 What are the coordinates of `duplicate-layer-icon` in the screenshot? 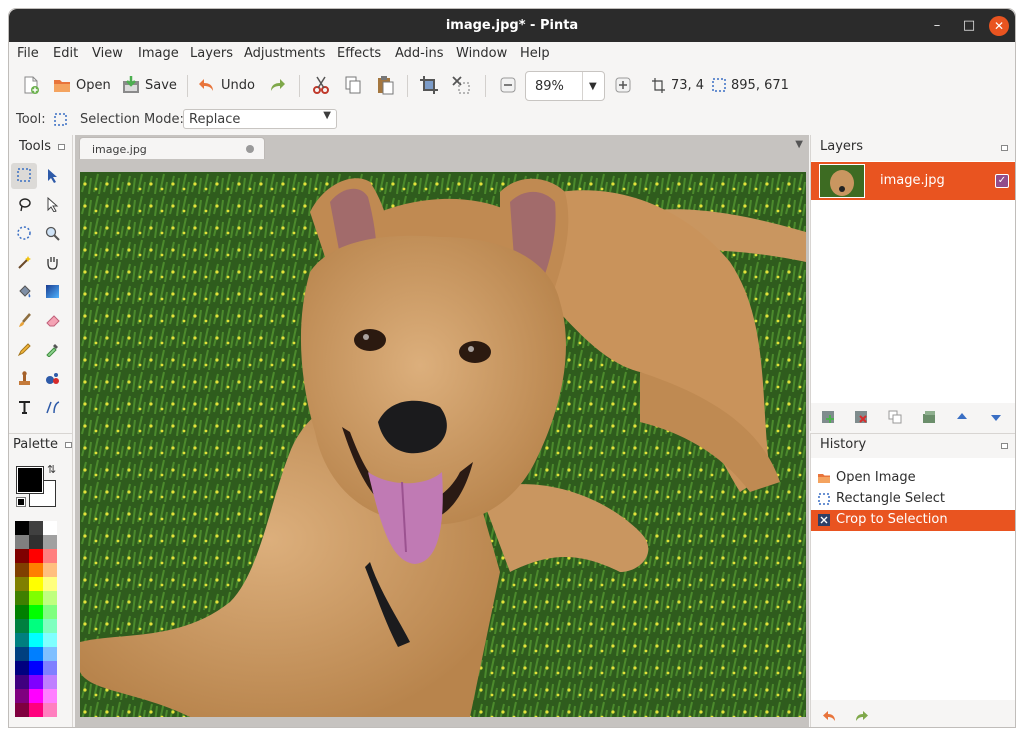 It's located at (895, 417).